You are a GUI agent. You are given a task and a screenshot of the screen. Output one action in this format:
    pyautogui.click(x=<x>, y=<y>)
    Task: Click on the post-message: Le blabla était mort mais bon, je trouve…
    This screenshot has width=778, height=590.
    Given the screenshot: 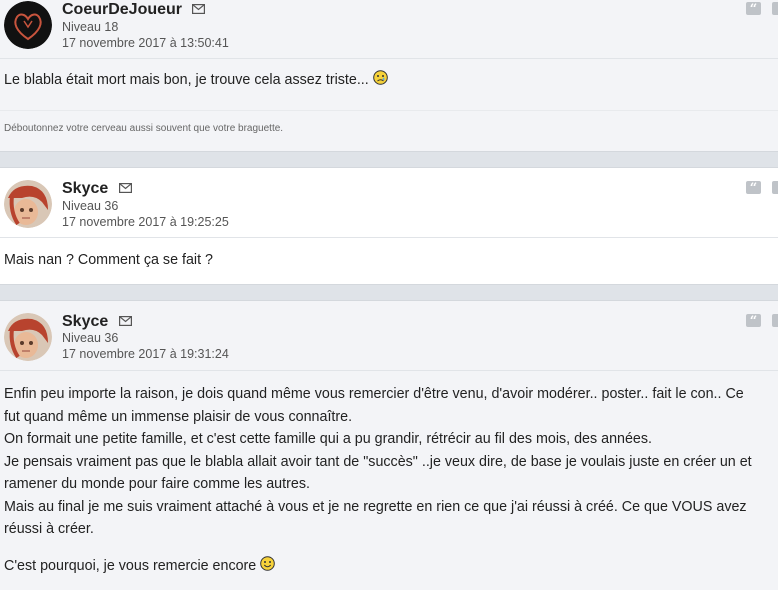 What is the action you would take?
    pyautogui.click(x=391, y=80)
    